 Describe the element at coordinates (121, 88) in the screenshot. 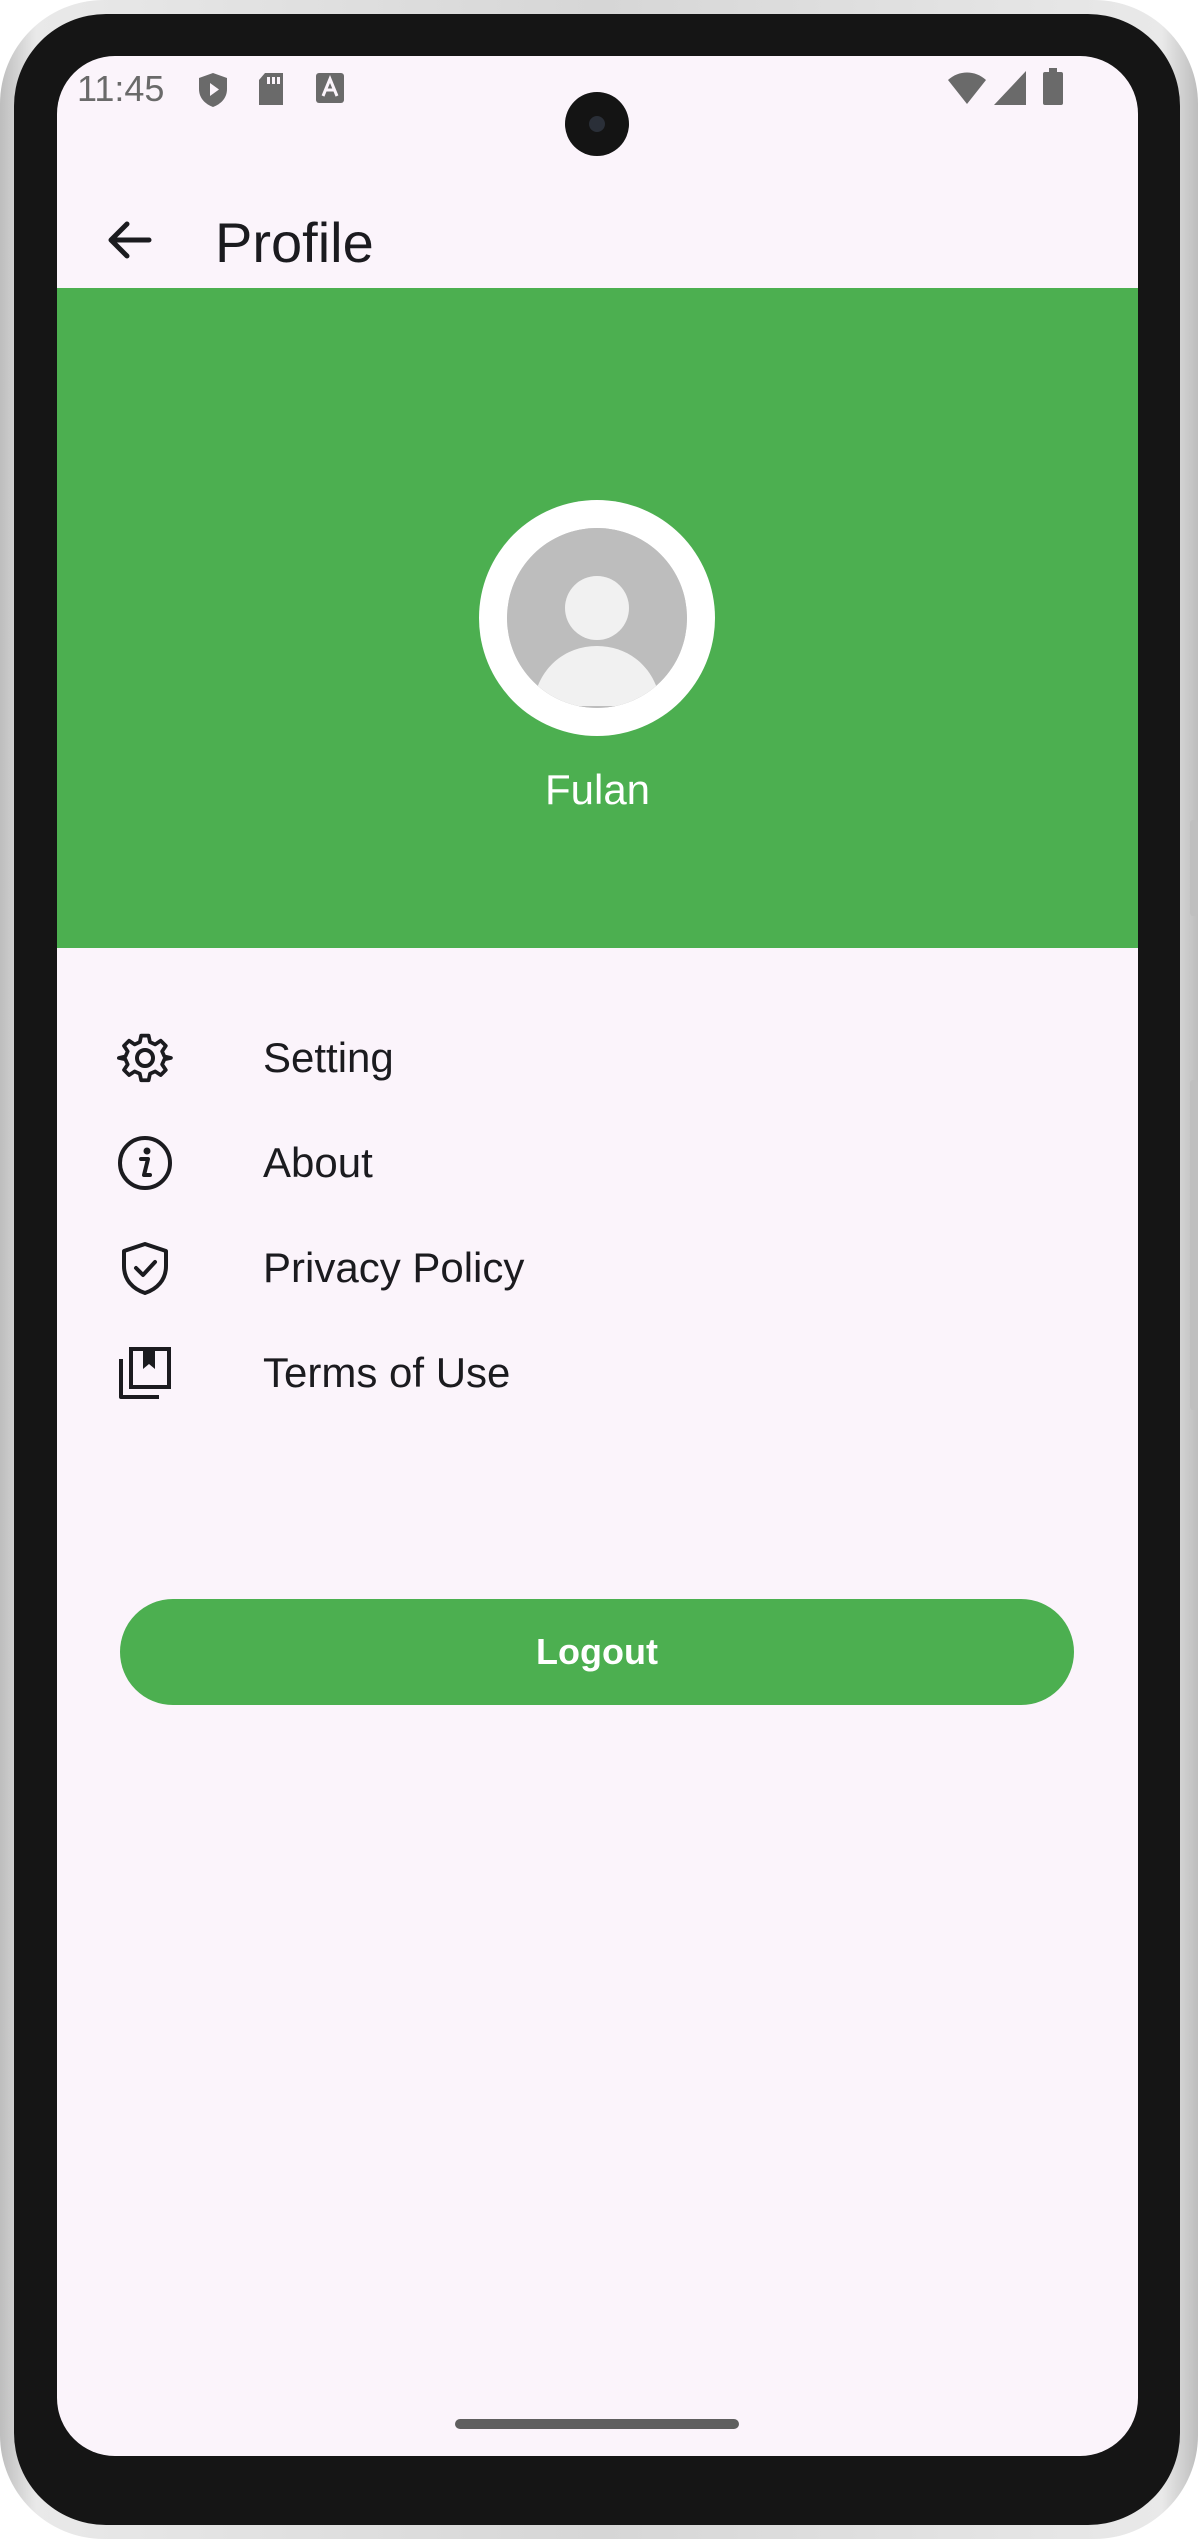

I see `status-time: 11:45` at that location.